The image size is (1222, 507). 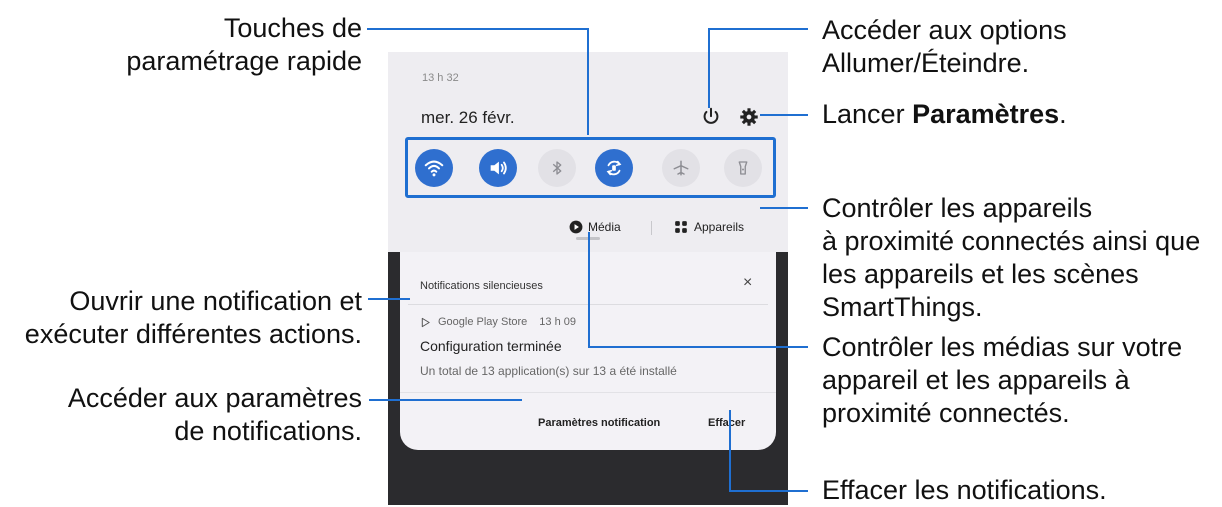 I want to click on devices-button: Appareils, so click(x=709, y=227).